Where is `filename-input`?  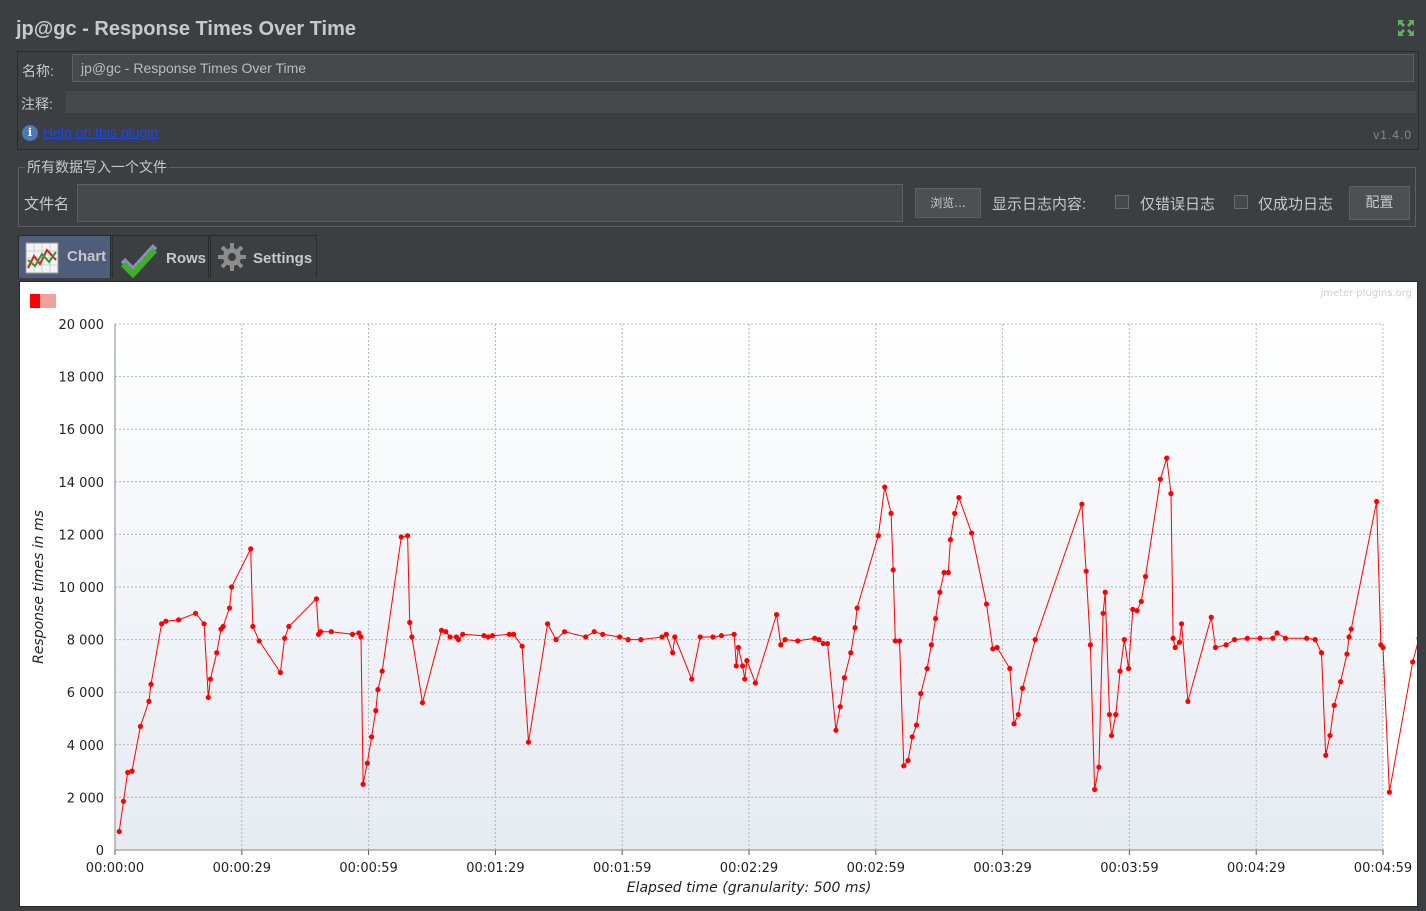
filename-input is located at coordinates (490, 203).